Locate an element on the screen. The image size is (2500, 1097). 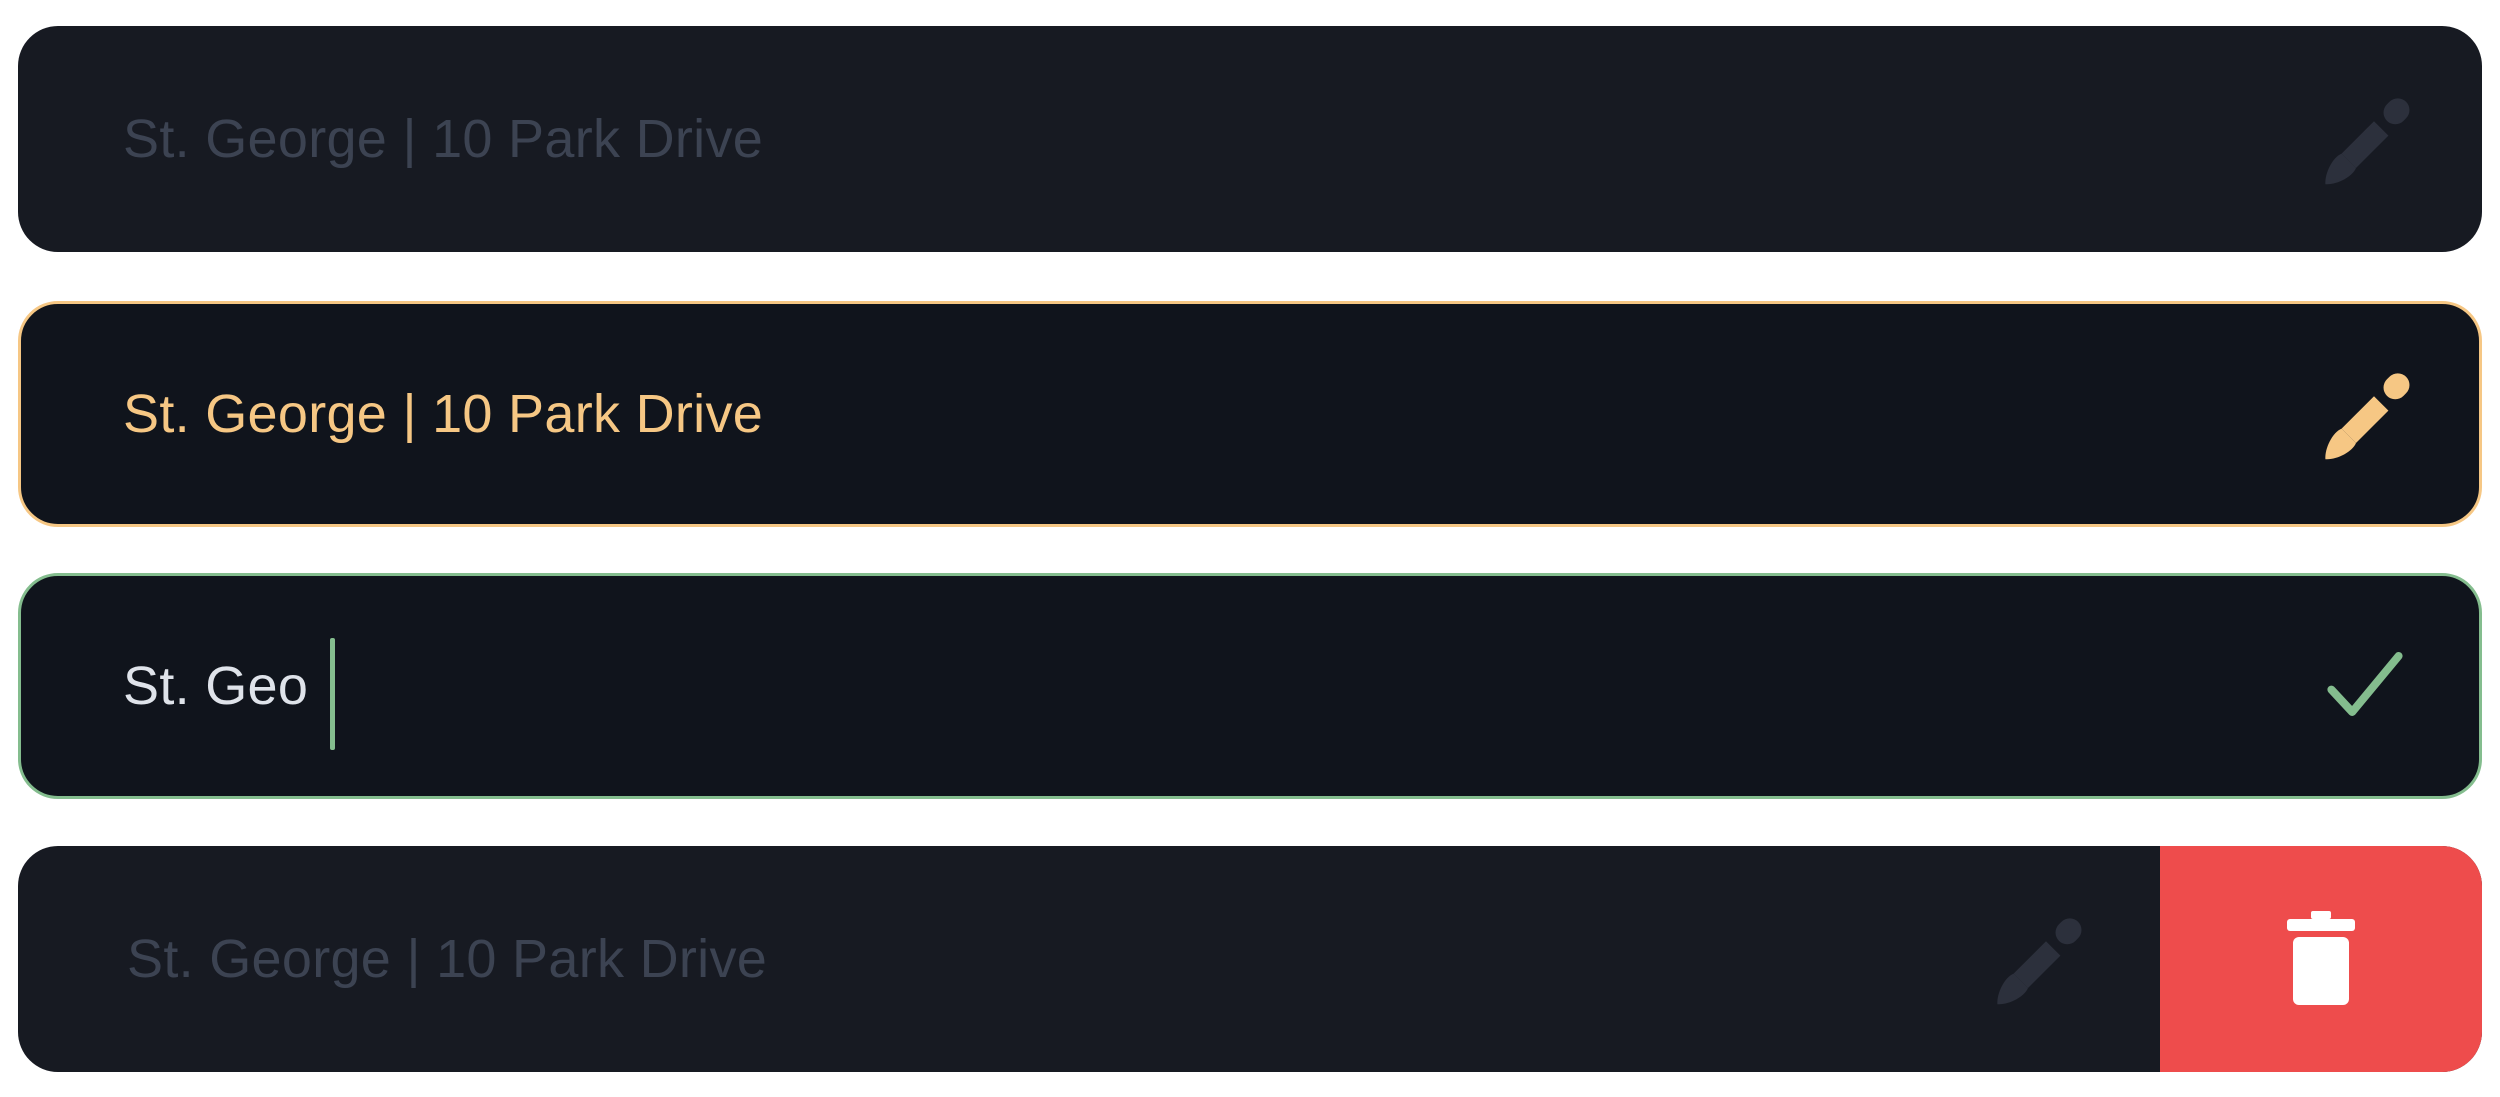
confirm-button is located at coordinates (2365, 688).